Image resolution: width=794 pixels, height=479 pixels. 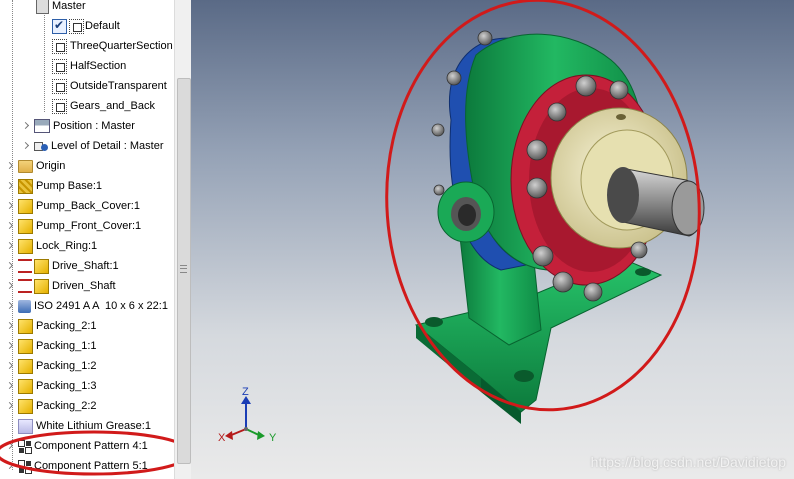 What do you see at coordinates (67, 246) in the screenshot?
I see `tree-item-label: Lock_Ring:1` at bounding box center [67, 246].